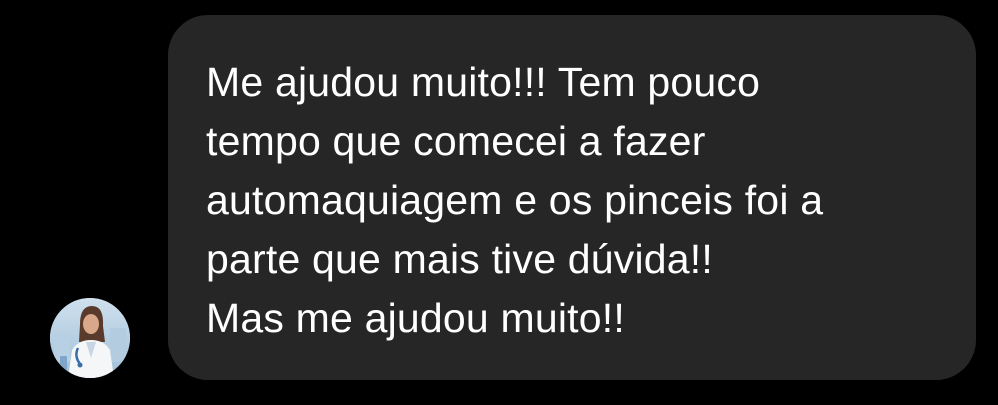 Image resolution: width=998 pixels, height=405 pixels. I want to click on message-line: automaquiagem e os pinceis foi a, so click(515, 200).